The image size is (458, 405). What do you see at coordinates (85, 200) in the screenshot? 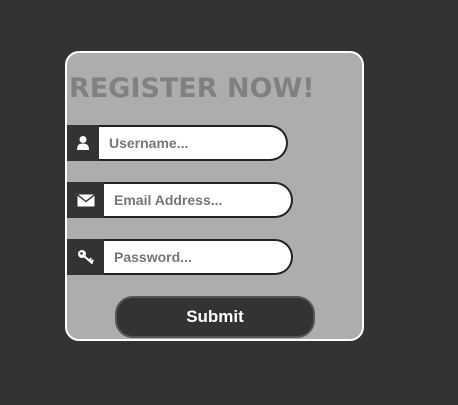
I see `envelope-icon` at bounding box center [85, 200].